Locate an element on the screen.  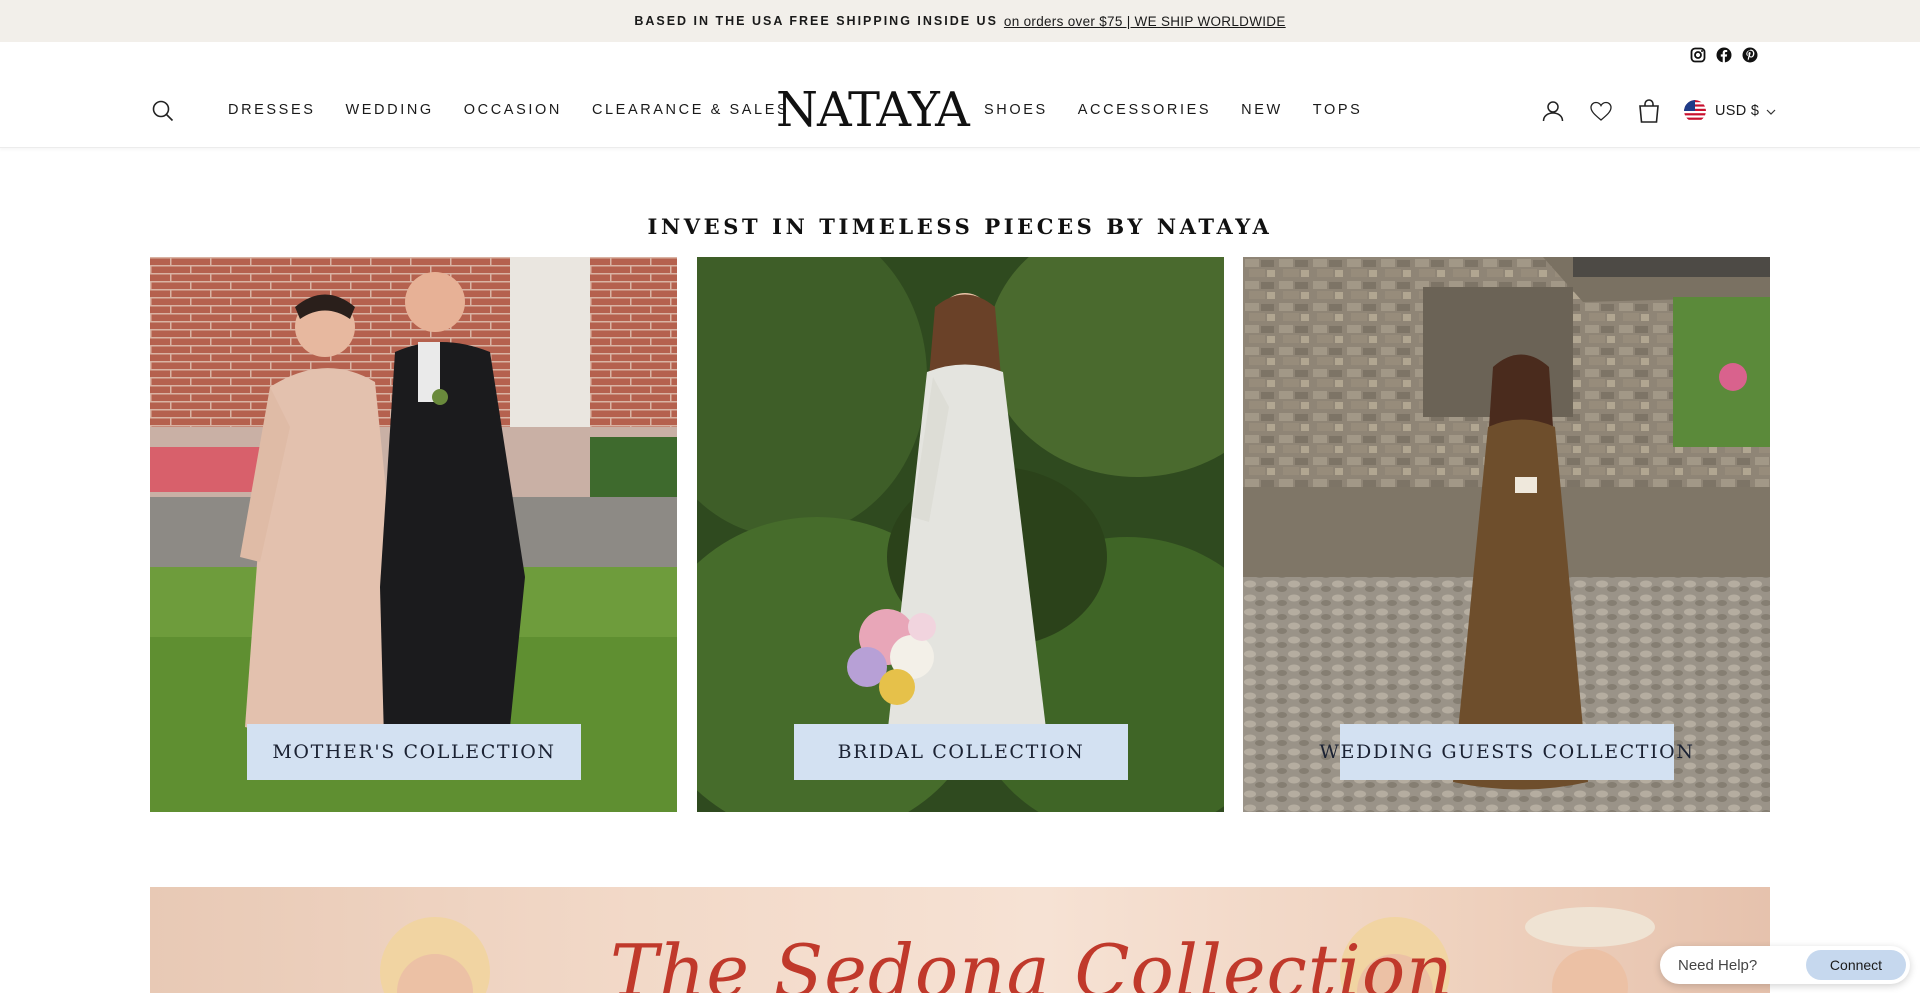
help-text: Need Help? is located at coordinates (1718, 965).